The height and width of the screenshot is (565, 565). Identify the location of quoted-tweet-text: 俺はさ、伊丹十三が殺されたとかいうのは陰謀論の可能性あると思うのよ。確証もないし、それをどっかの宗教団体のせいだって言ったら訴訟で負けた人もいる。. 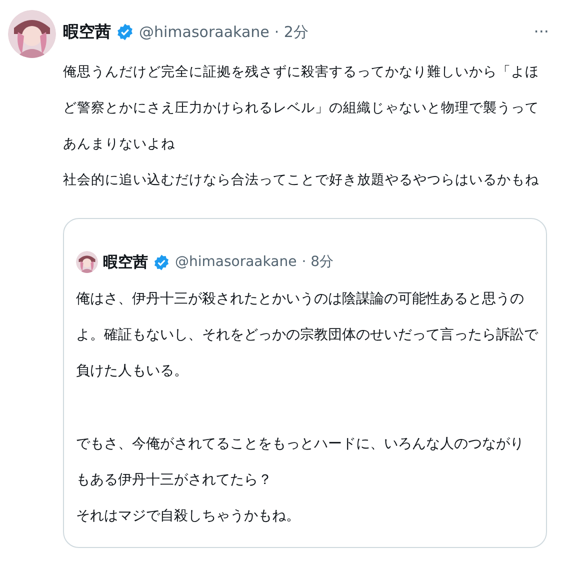
(307, 335).